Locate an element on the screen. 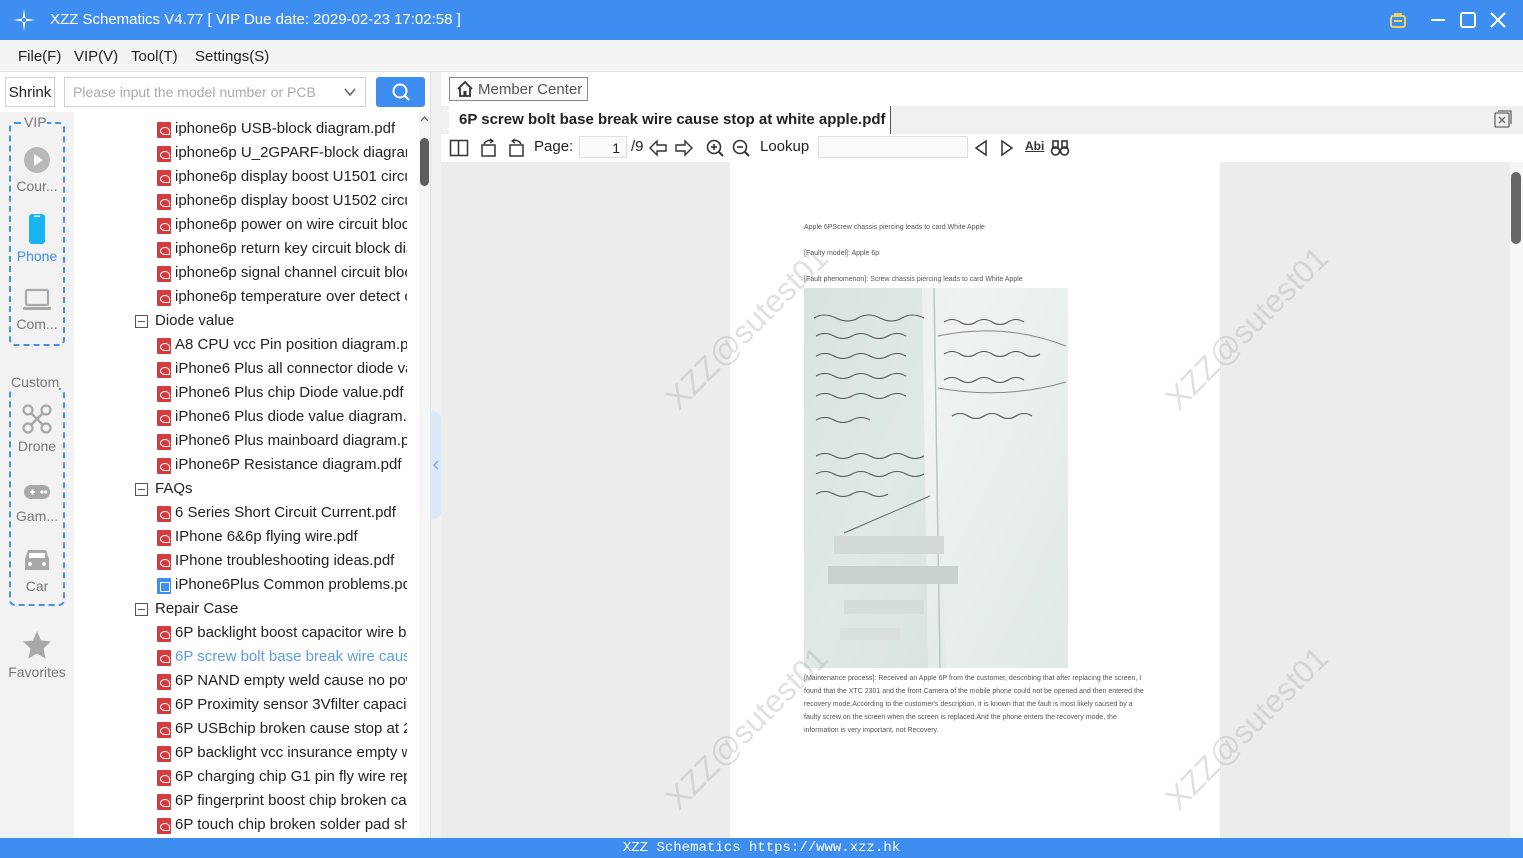 This screenshot has height=858, width=1523. rail-item-favorites: Favorites is located at coordinates (37, 655).